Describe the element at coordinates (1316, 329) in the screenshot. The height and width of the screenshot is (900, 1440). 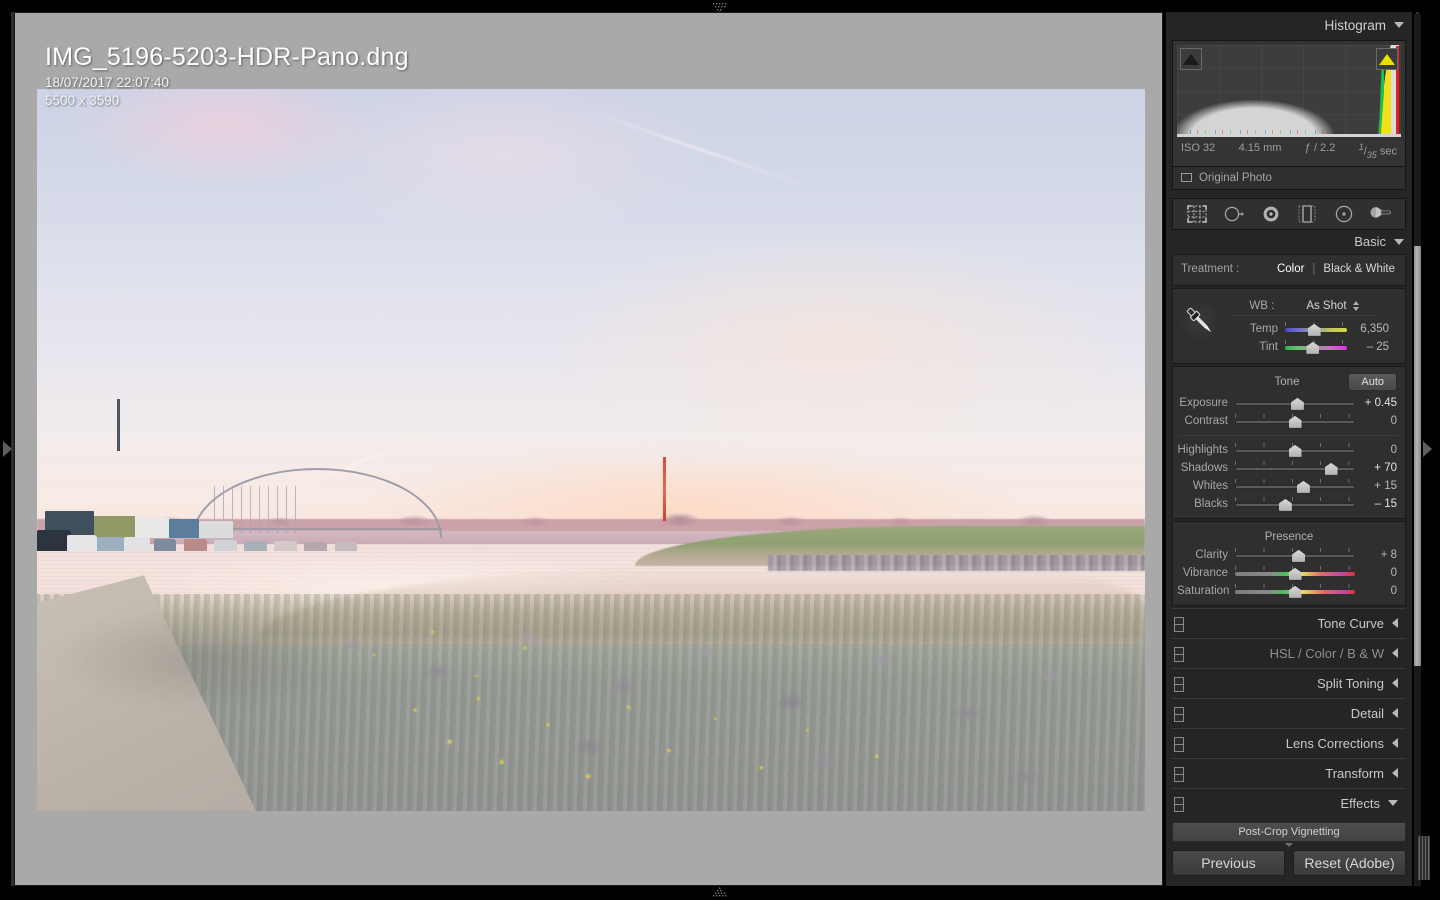
I see `temp-slider` at that location.